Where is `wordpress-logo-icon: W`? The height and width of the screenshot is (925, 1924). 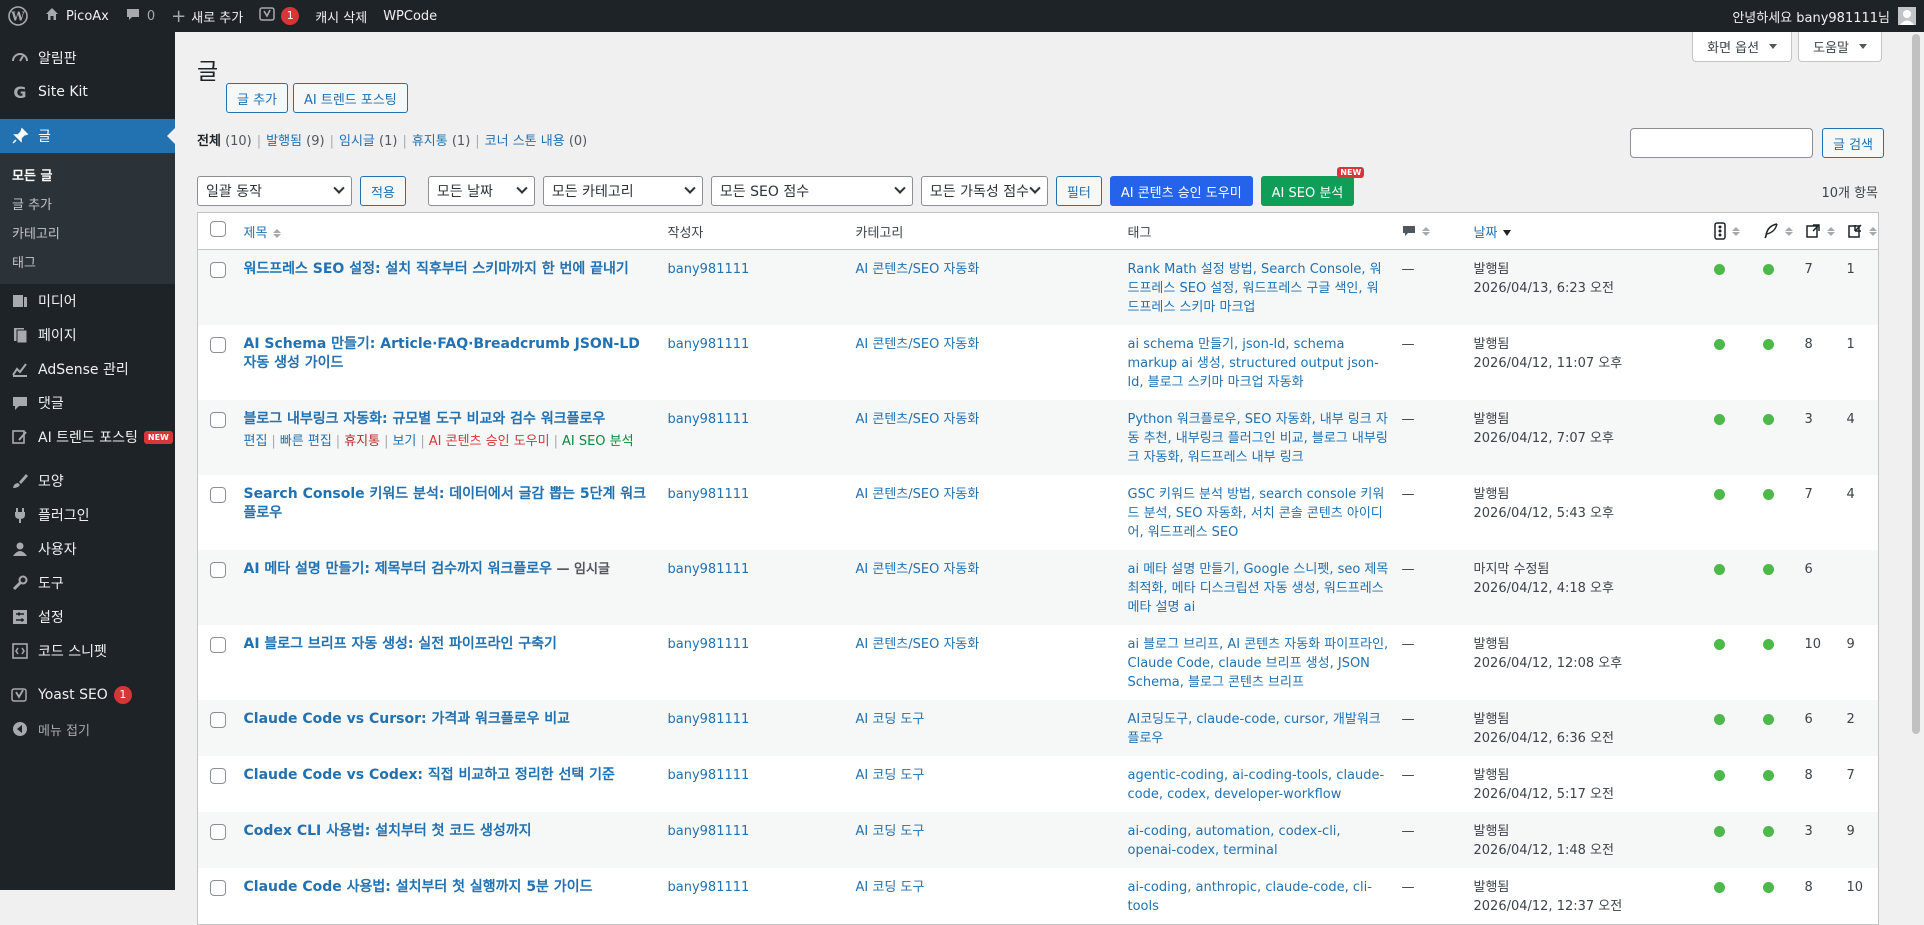
wordpress-logo-icon: W is located at coordinates (18, 16).